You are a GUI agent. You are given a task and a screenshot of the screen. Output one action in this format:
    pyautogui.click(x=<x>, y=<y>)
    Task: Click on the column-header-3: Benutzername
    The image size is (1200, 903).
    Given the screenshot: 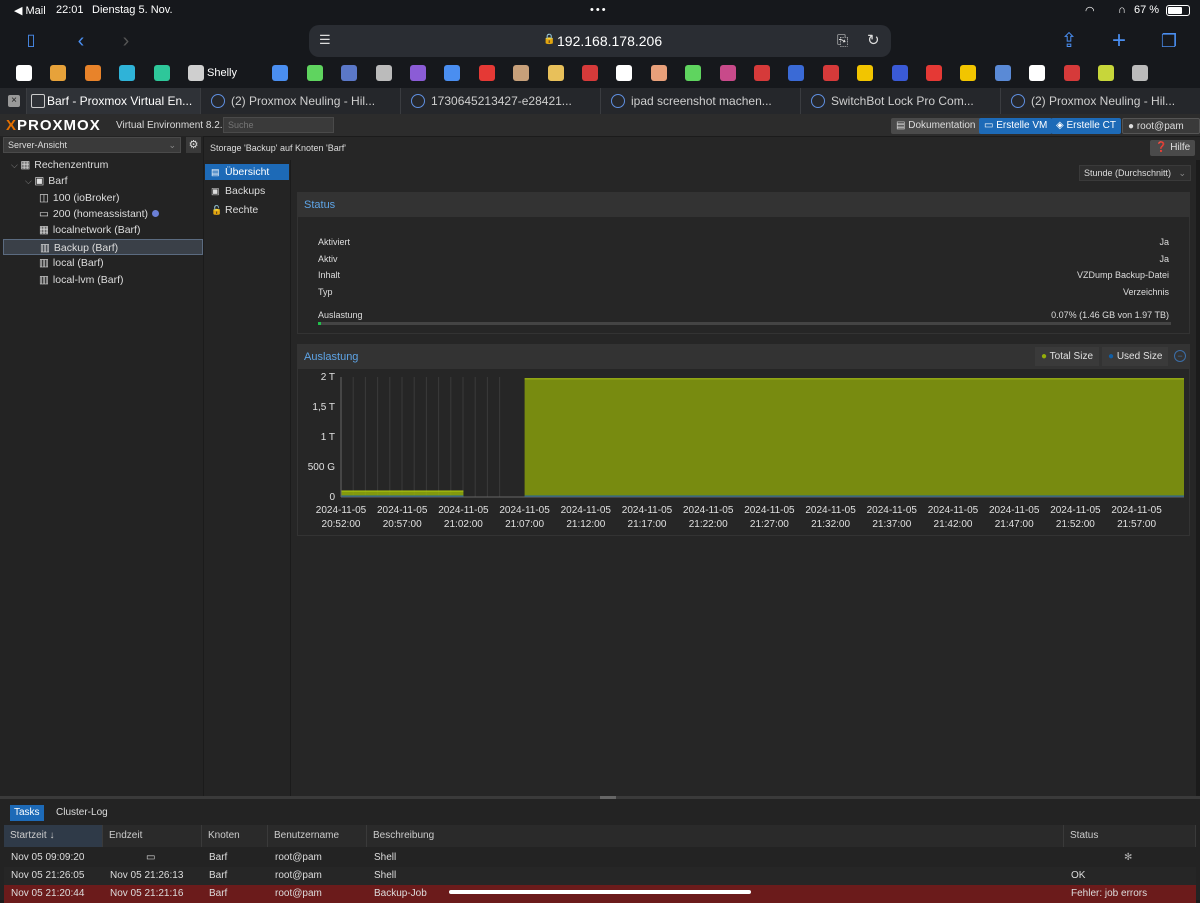 What is the action you would take?
    pyautogui.click(x=317, y=836)
    